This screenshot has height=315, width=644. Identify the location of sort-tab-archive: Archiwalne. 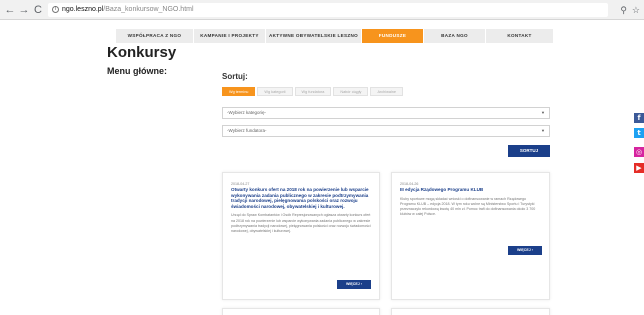
(387, 91).